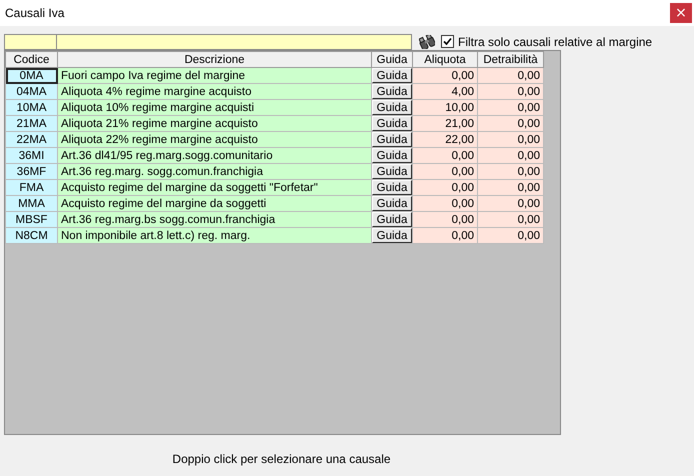 The image size is (694, 476). Describe the element at coordinates (32, 220) in the screenshot. I see `table-cell: MBSF` at that location.